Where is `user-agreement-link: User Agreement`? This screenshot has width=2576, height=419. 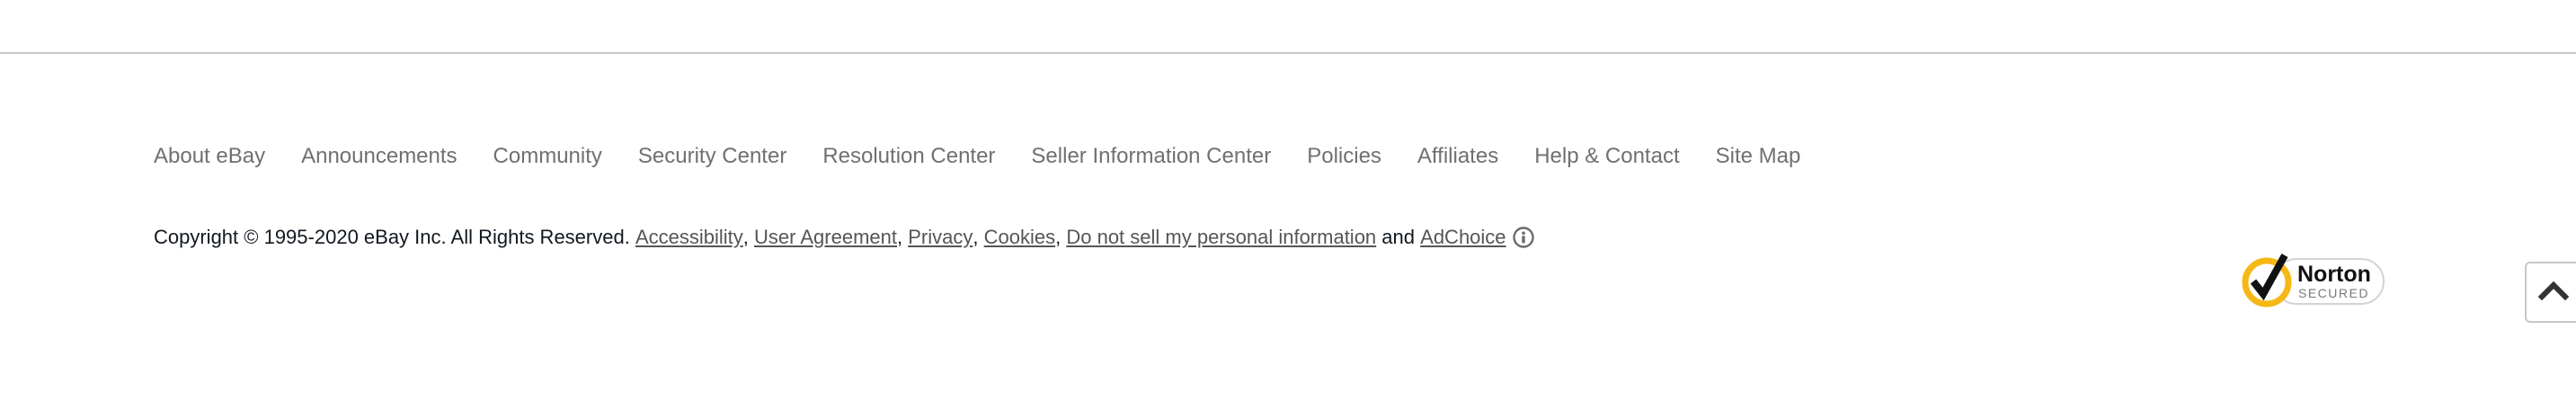
user-agreement-link: User Agreement is located at coordinates (825, 237).